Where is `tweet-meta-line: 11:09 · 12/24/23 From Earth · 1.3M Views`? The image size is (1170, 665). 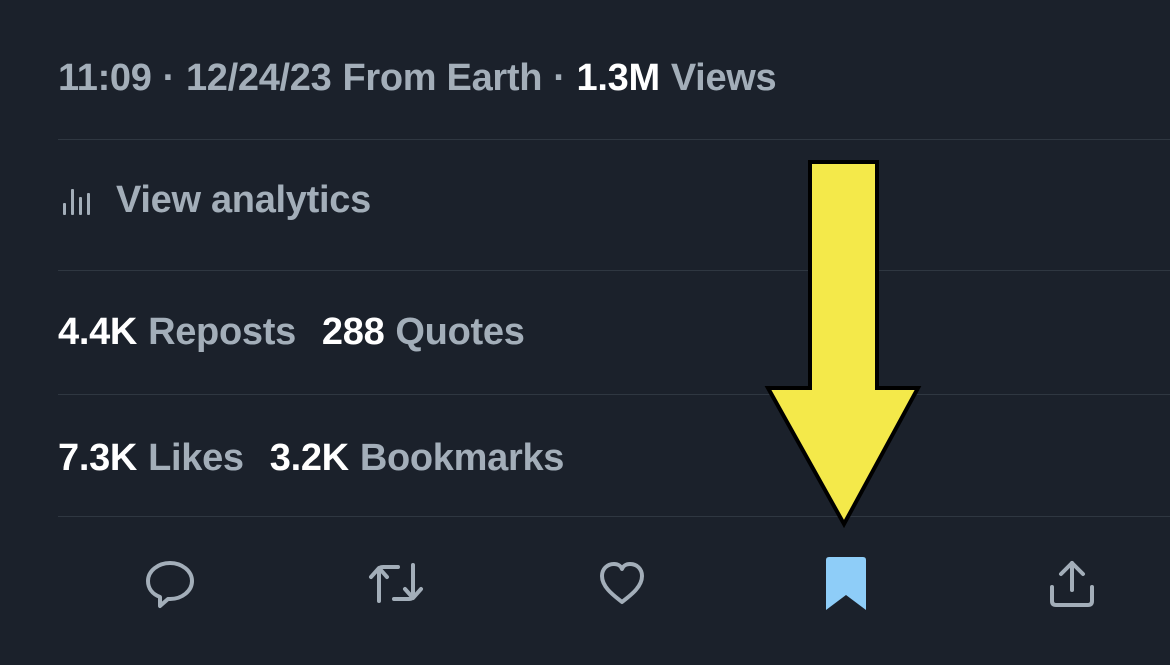
tweet-meta-line: 11:09 · 12/24/23 From Earth · 1.3M Views is located at coordinates (614, 78).